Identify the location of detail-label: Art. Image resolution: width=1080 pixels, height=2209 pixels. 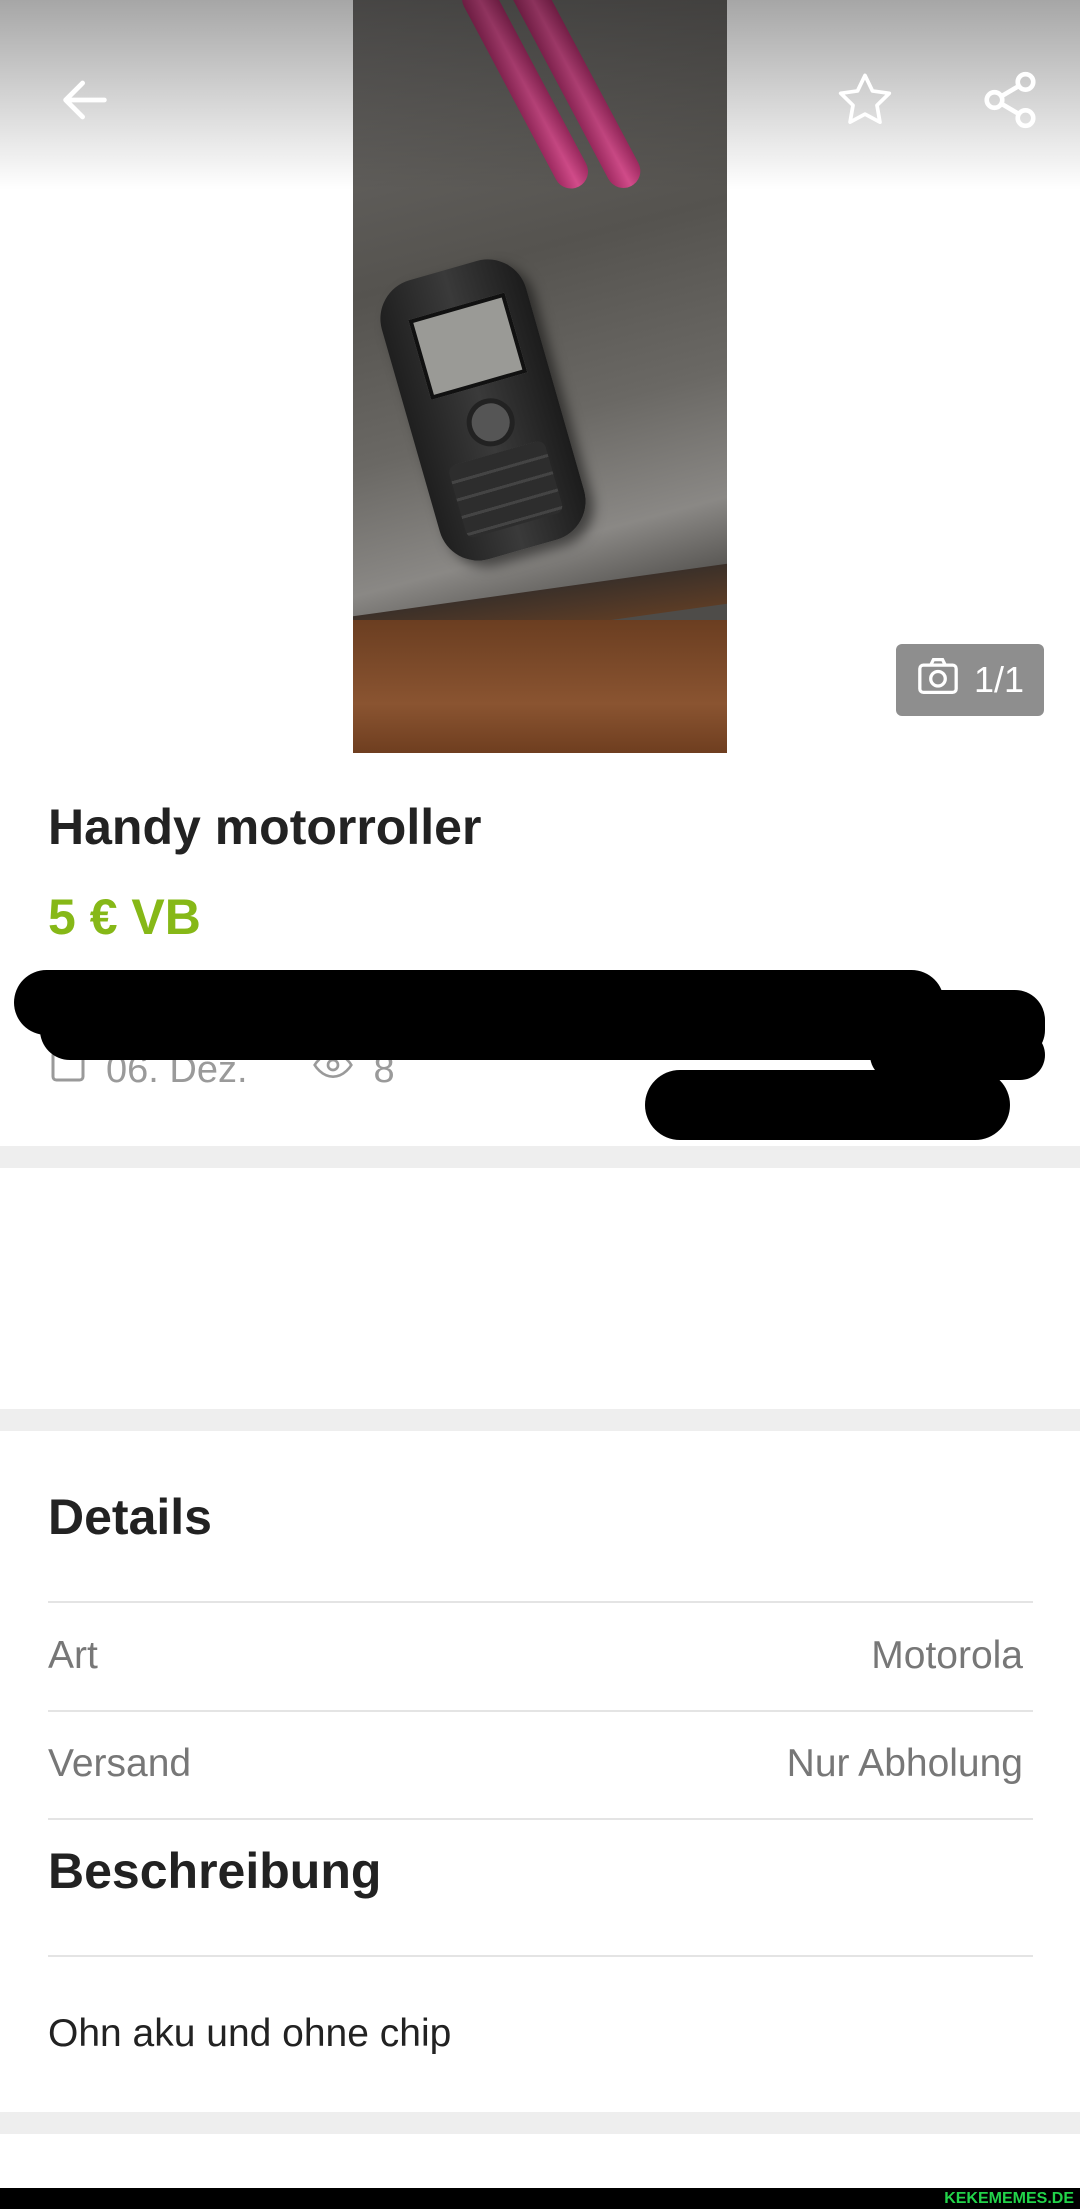
(73, 1655).